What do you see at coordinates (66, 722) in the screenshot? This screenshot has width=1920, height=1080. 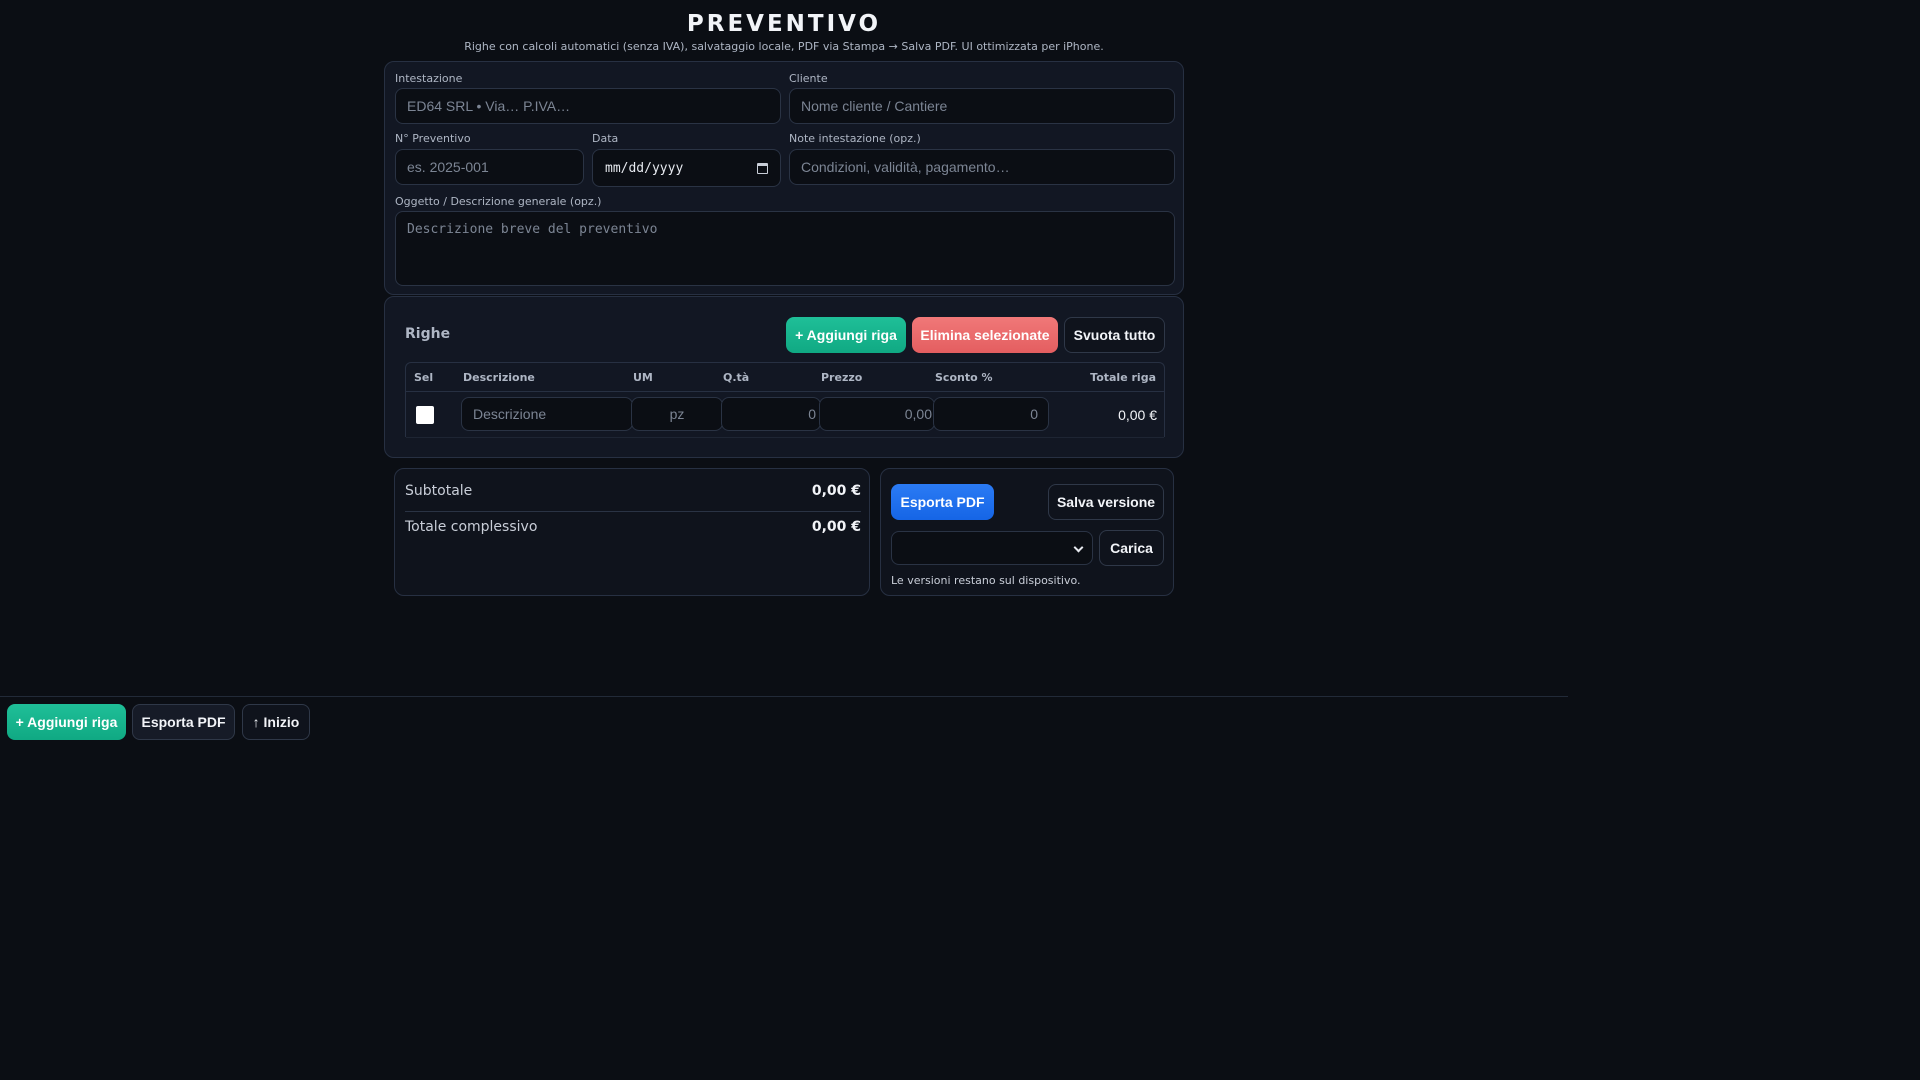 I see `bottom-add-row-button: + Aggiungi riga` at bounding box center [66, 722].